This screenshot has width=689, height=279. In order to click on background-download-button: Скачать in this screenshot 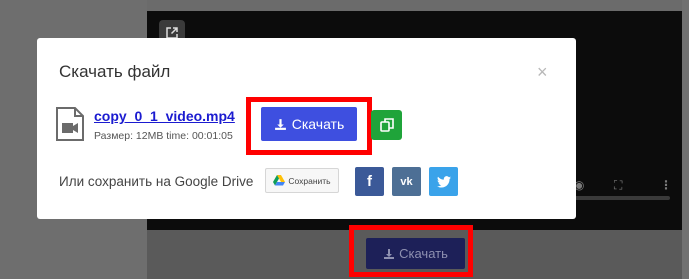, I will do `click(415, 253)`.